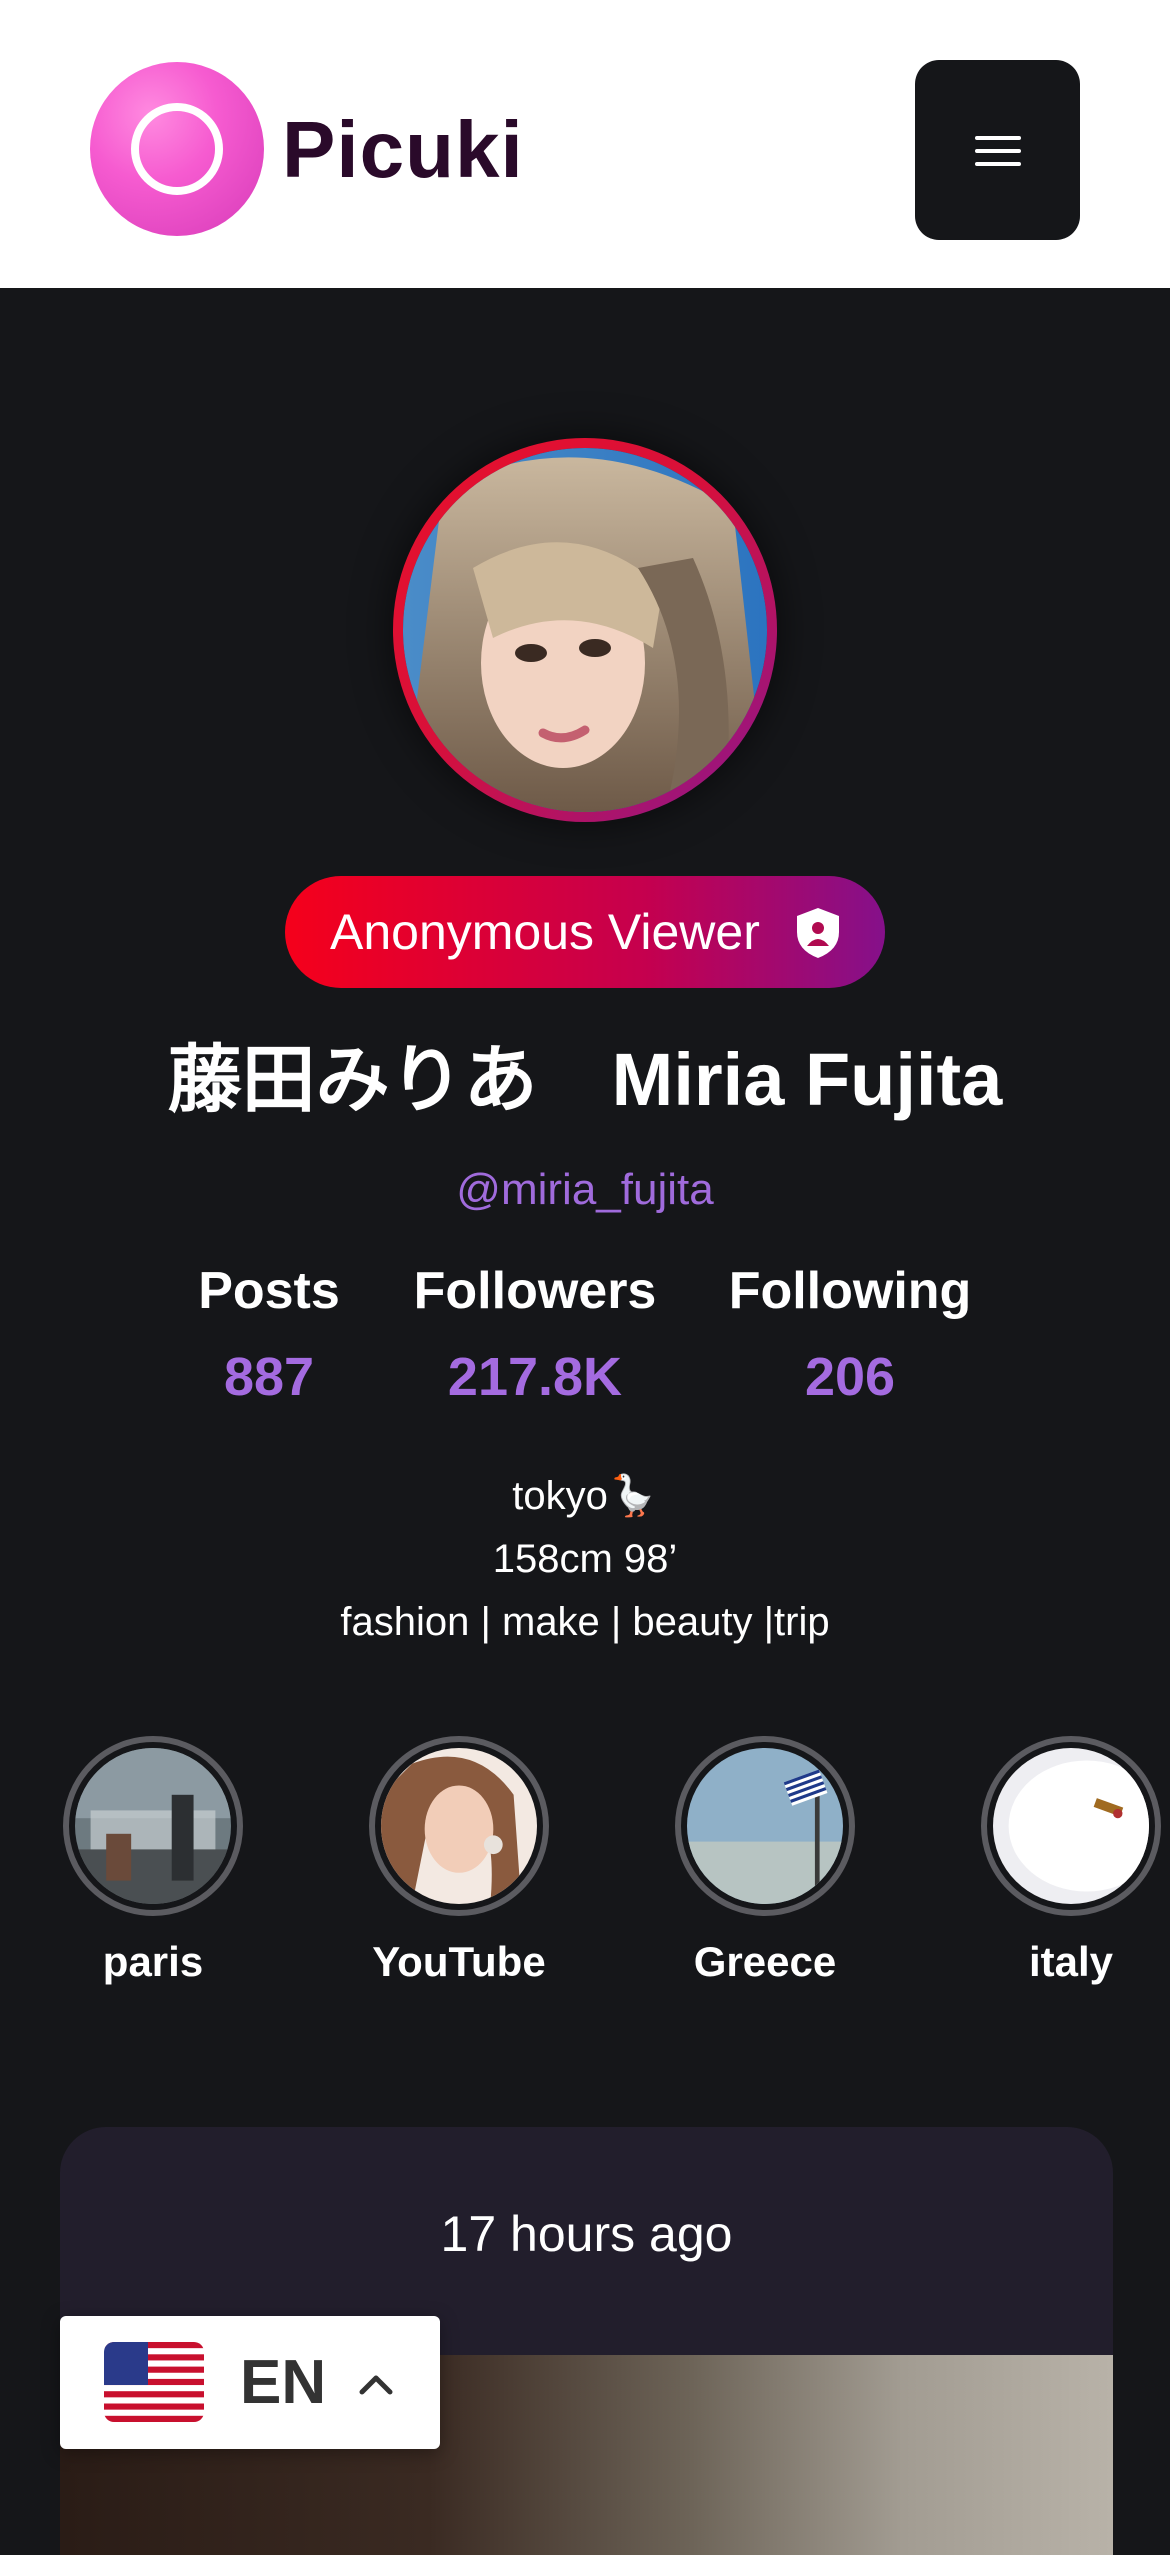  Describe the element at coordinates (850, 1377) in the screenshot. I see `stat-value: 206` at that location.